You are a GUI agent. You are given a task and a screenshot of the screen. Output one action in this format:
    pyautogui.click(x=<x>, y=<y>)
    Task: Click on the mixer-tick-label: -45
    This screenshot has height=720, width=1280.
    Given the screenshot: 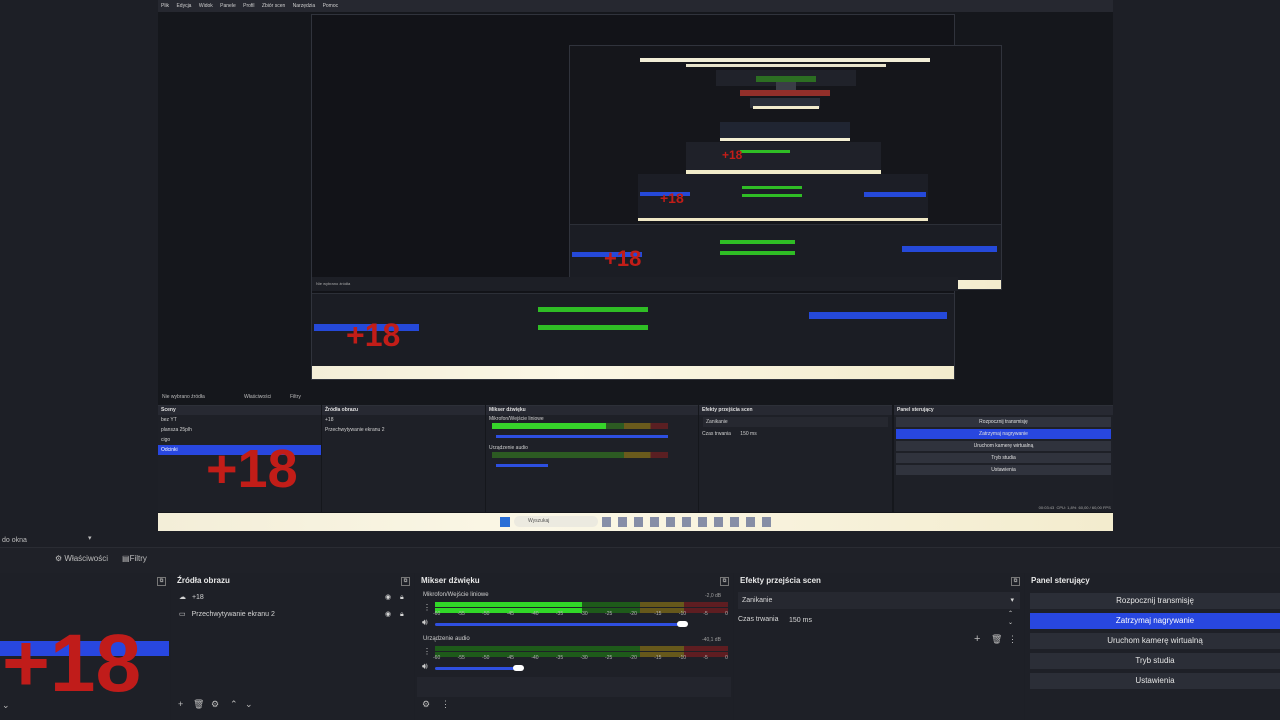 What is the action you would take?
    pyautogui.click(x=510, y=614)
    